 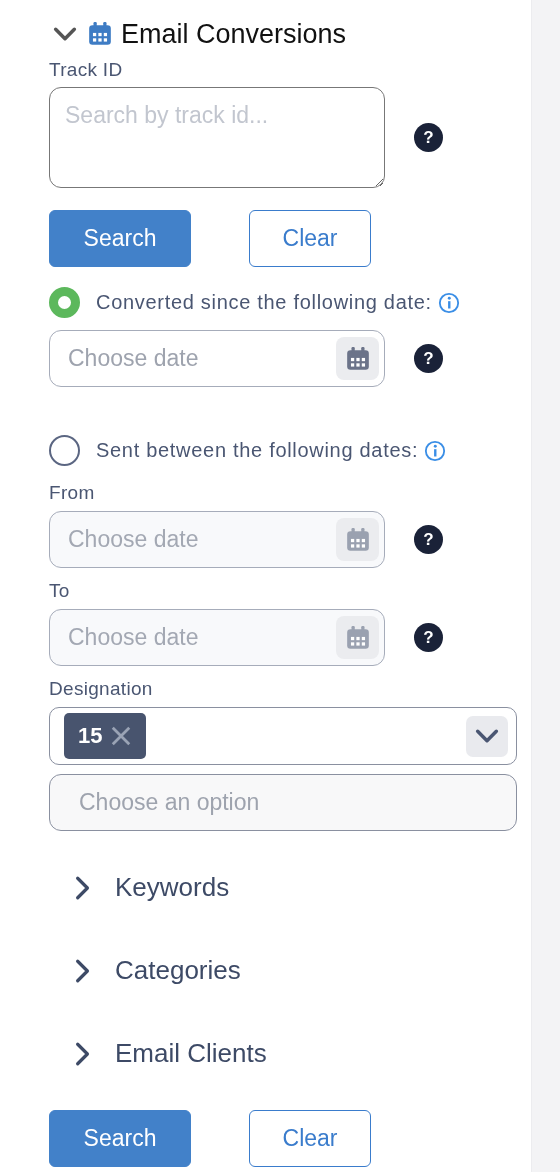 What do you see at coordinates (234, 34) in the screenshot?
I see `section-title: Email Conversions` at bounding box center [234, 34].